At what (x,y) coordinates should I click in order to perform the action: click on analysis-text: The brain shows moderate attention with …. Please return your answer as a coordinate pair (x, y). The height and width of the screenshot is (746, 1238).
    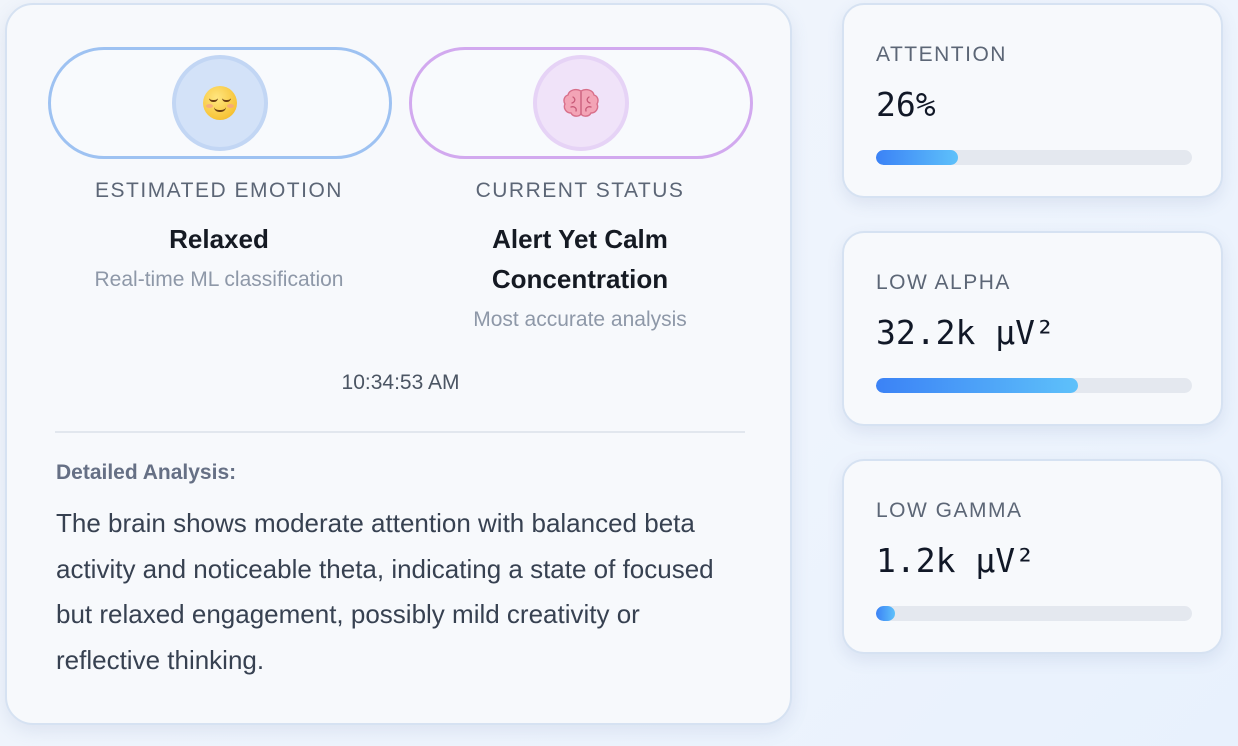
    Looking at the image, I should click on (385, 591).